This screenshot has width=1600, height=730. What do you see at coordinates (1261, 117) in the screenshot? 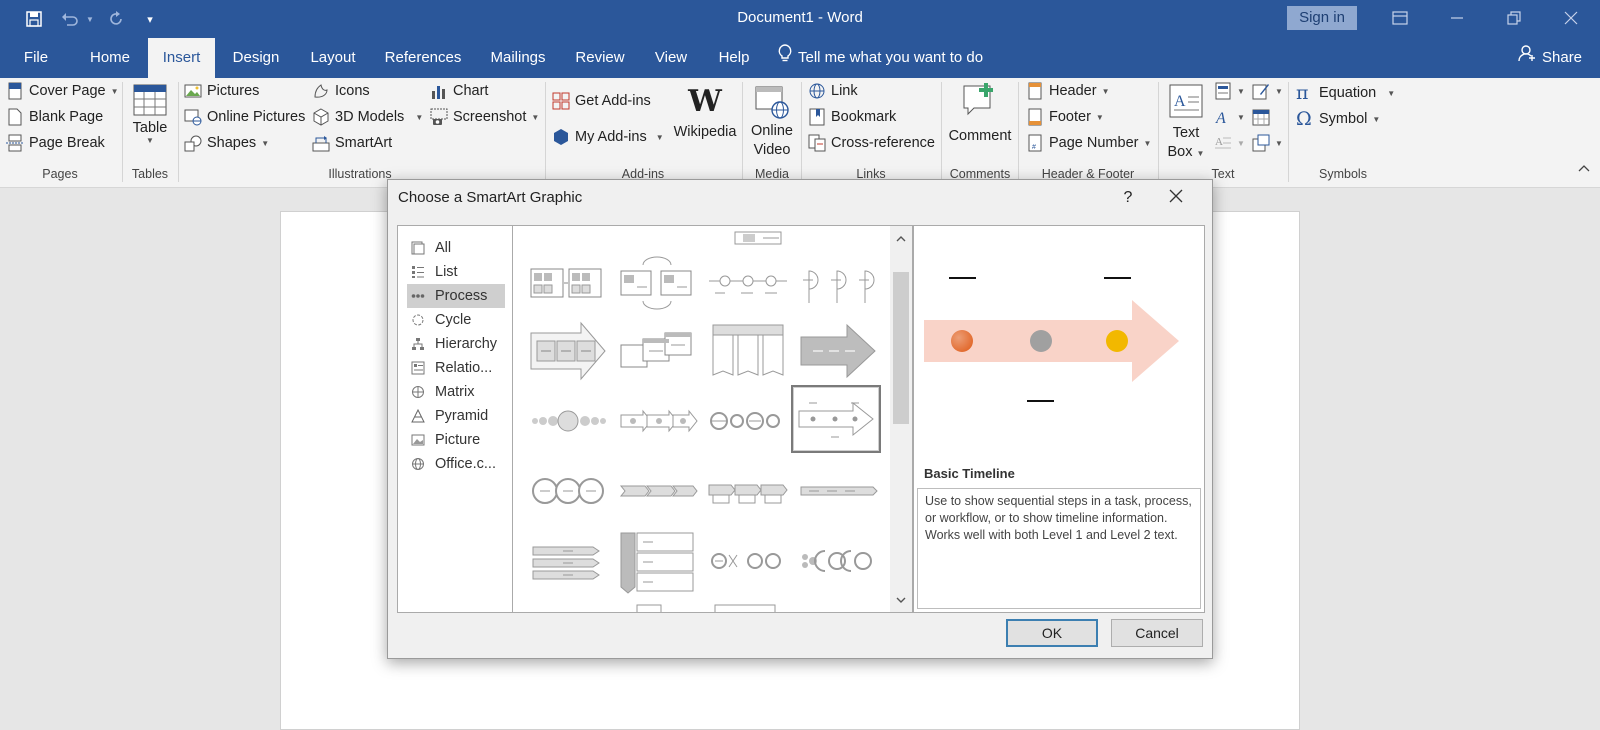
I see `date-time-button` at bounding box center [1261, 117].